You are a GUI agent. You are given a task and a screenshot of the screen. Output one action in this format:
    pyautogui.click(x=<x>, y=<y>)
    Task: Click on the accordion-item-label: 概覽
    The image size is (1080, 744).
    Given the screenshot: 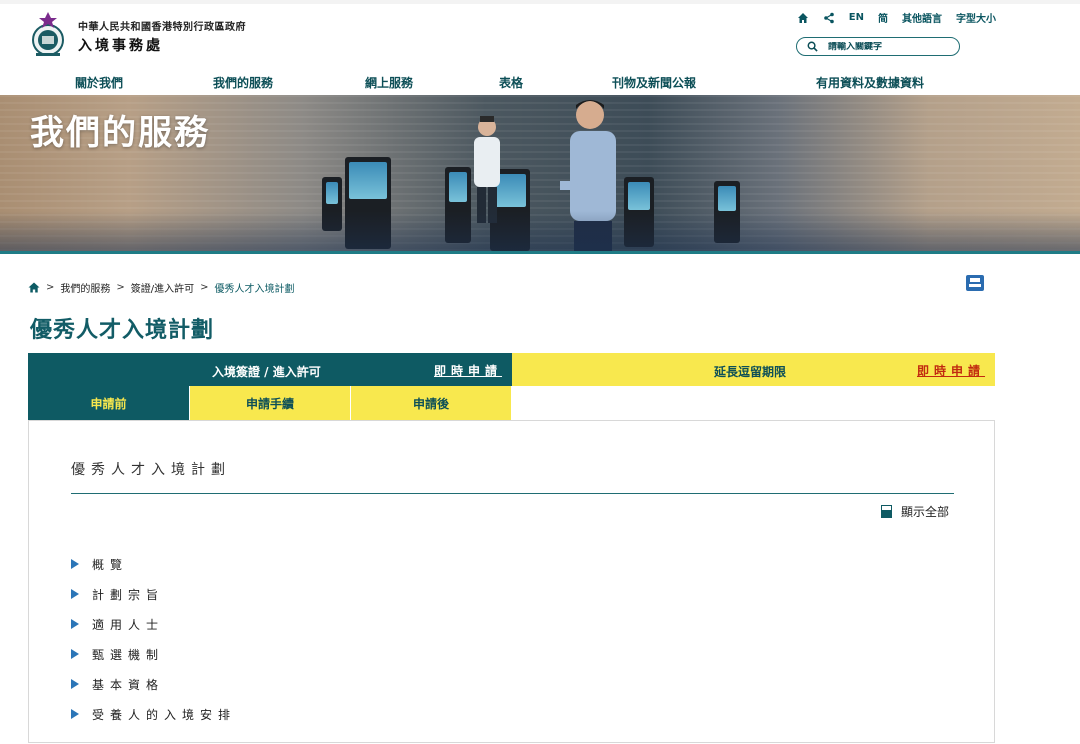 What is the action you would take?
    pyautogui.click(x=110, y=564)
    